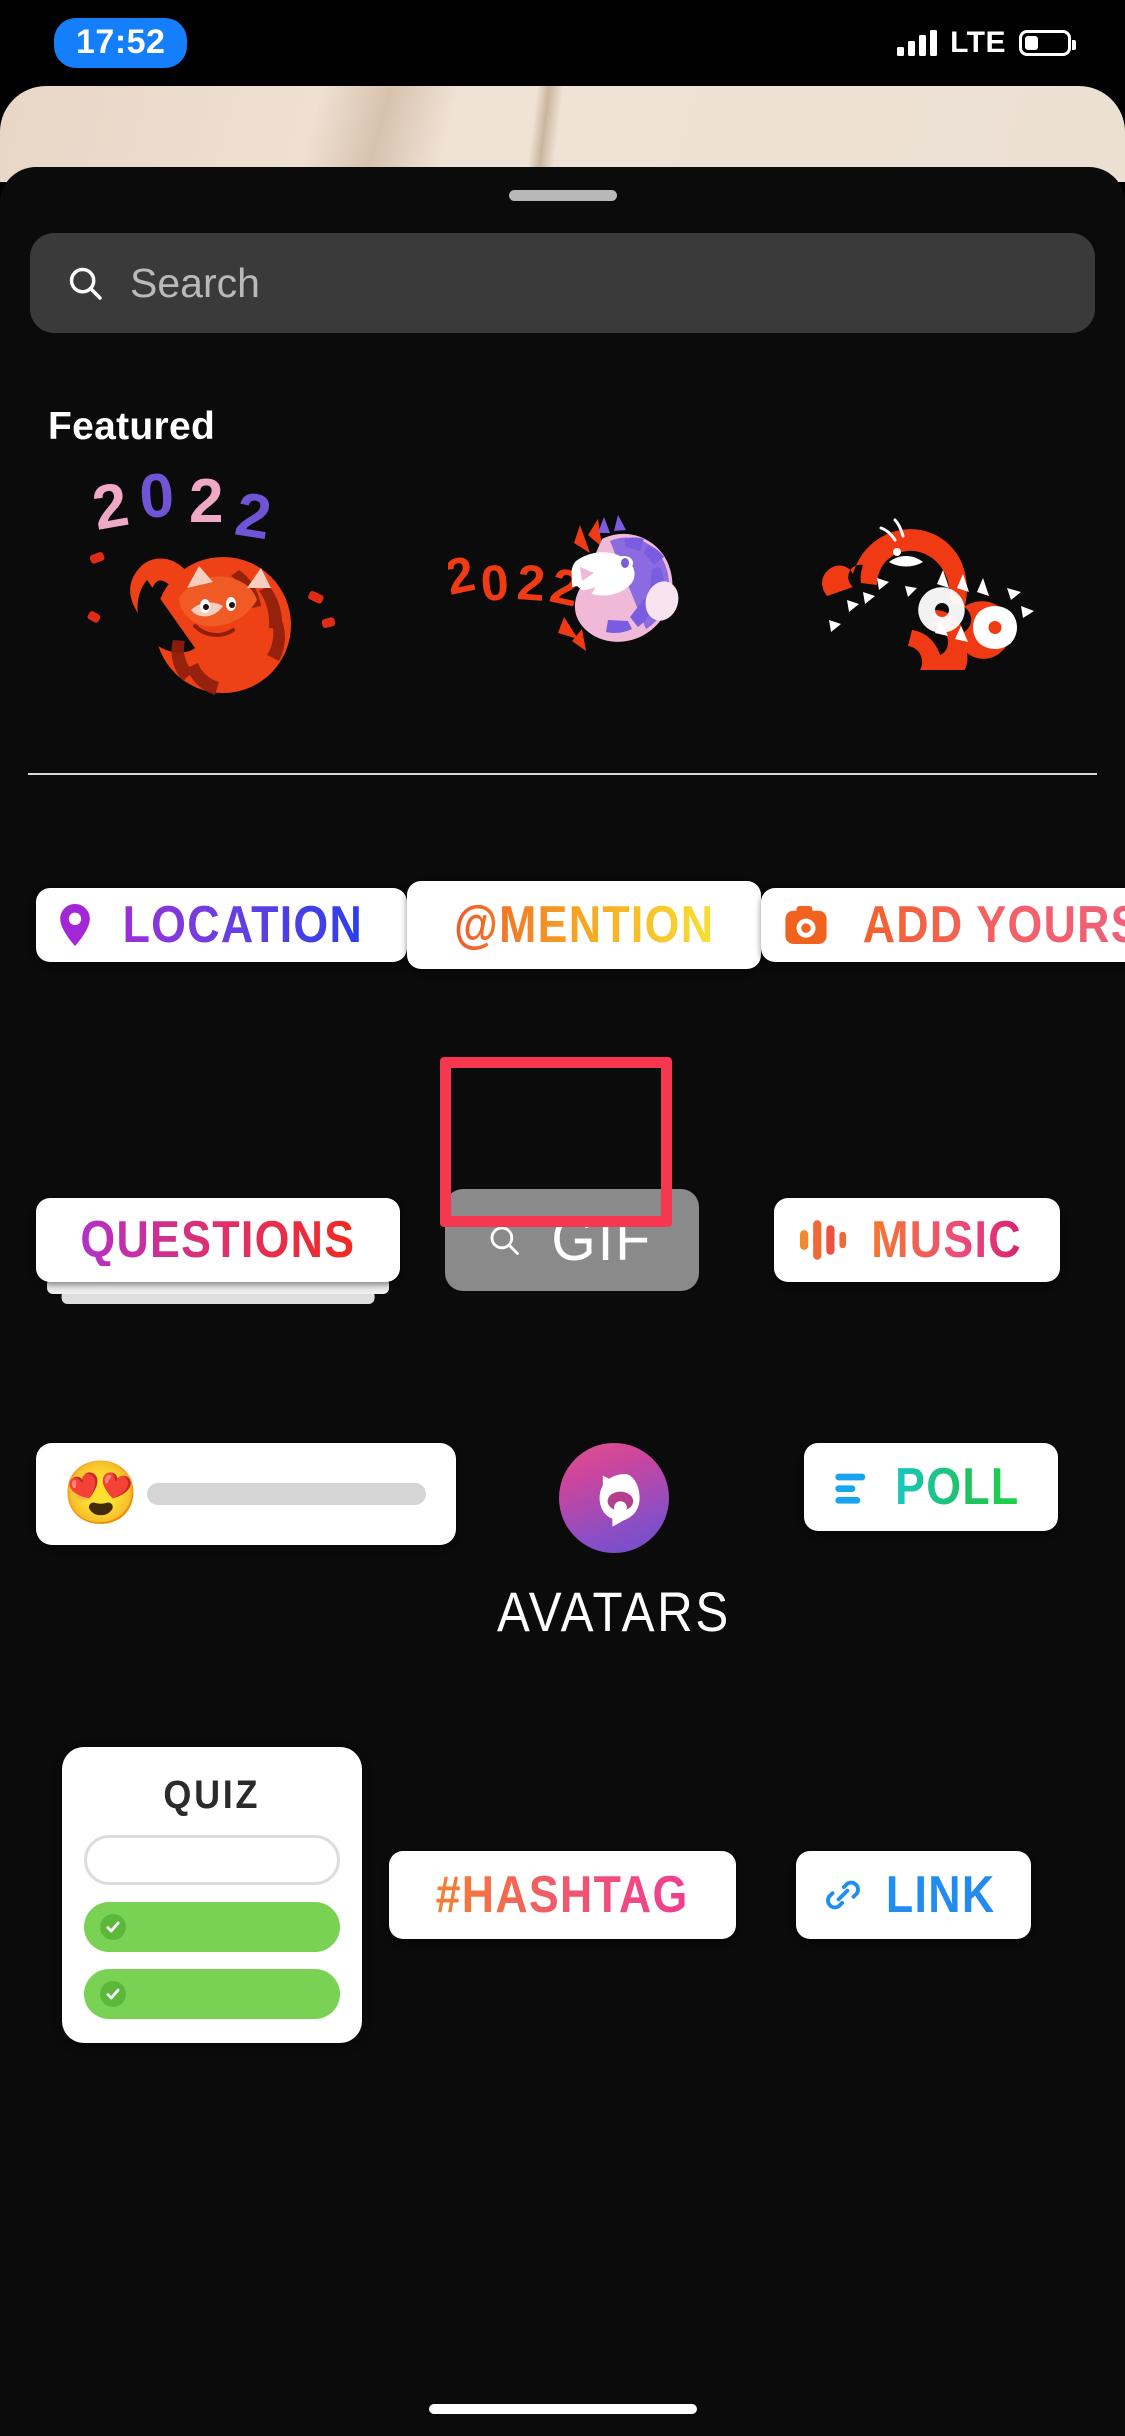 This screenshot has width=1125, height=2436. I want to click on mention-sticker-button: @MENTION, so click(584, 925).